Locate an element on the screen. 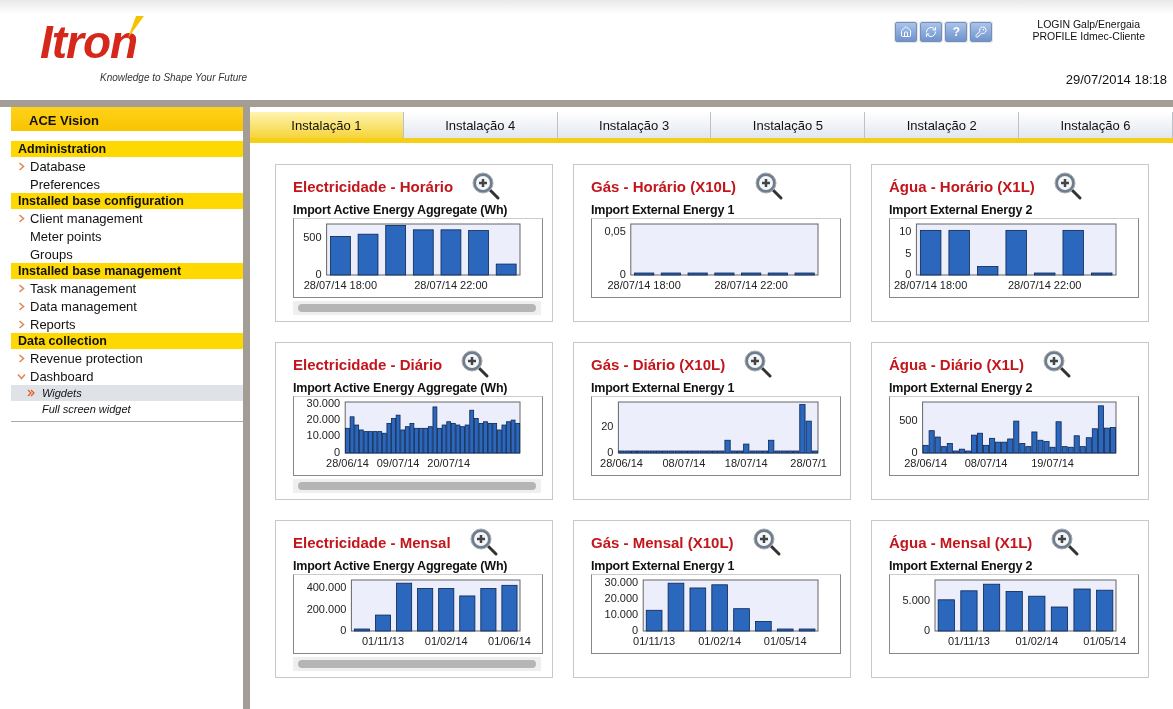  tab: Instalação 3 is located at coordinates (634, 125).